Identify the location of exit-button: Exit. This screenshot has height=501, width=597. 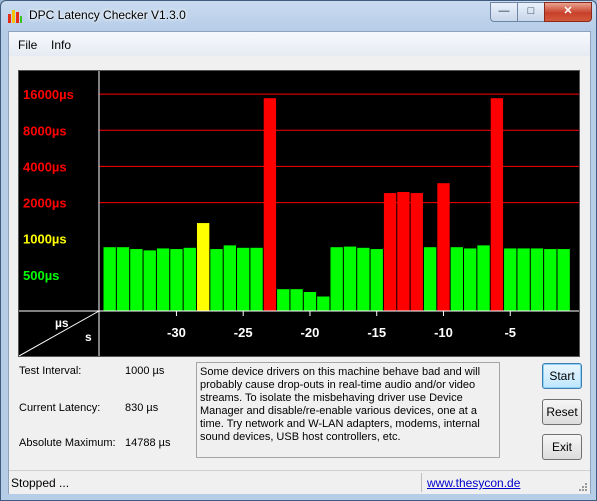
(562, 447).